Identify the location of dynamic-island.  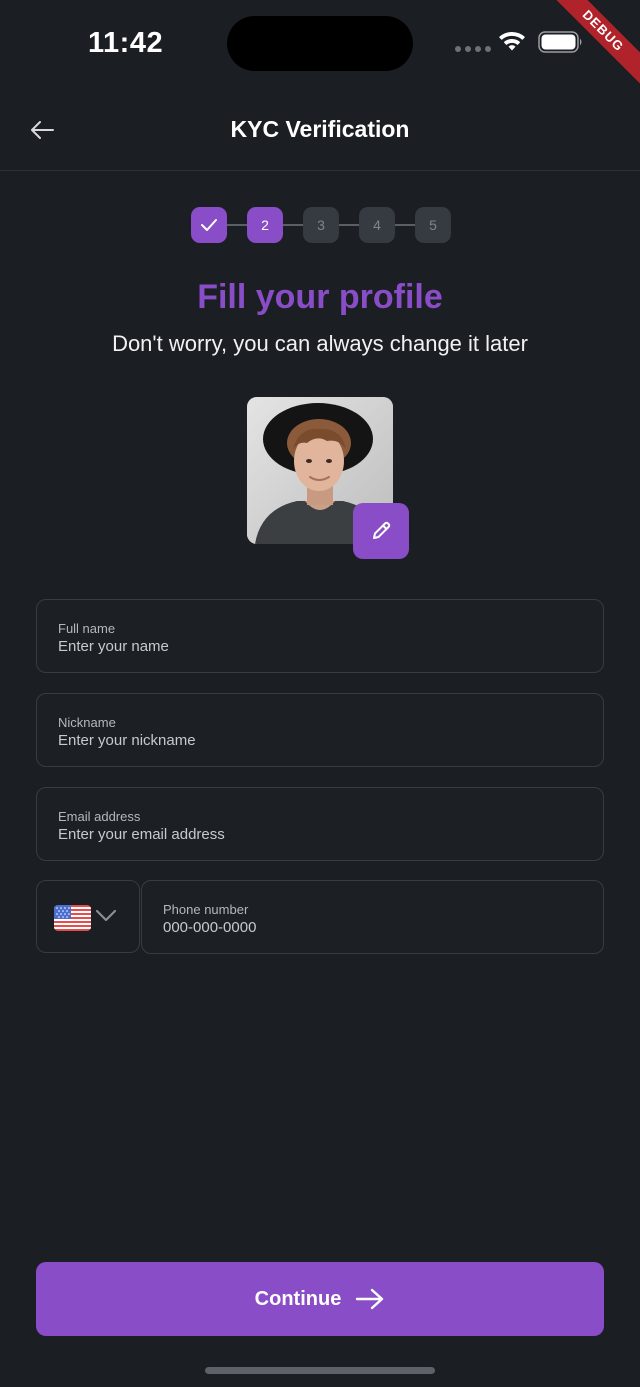
(320, 43).